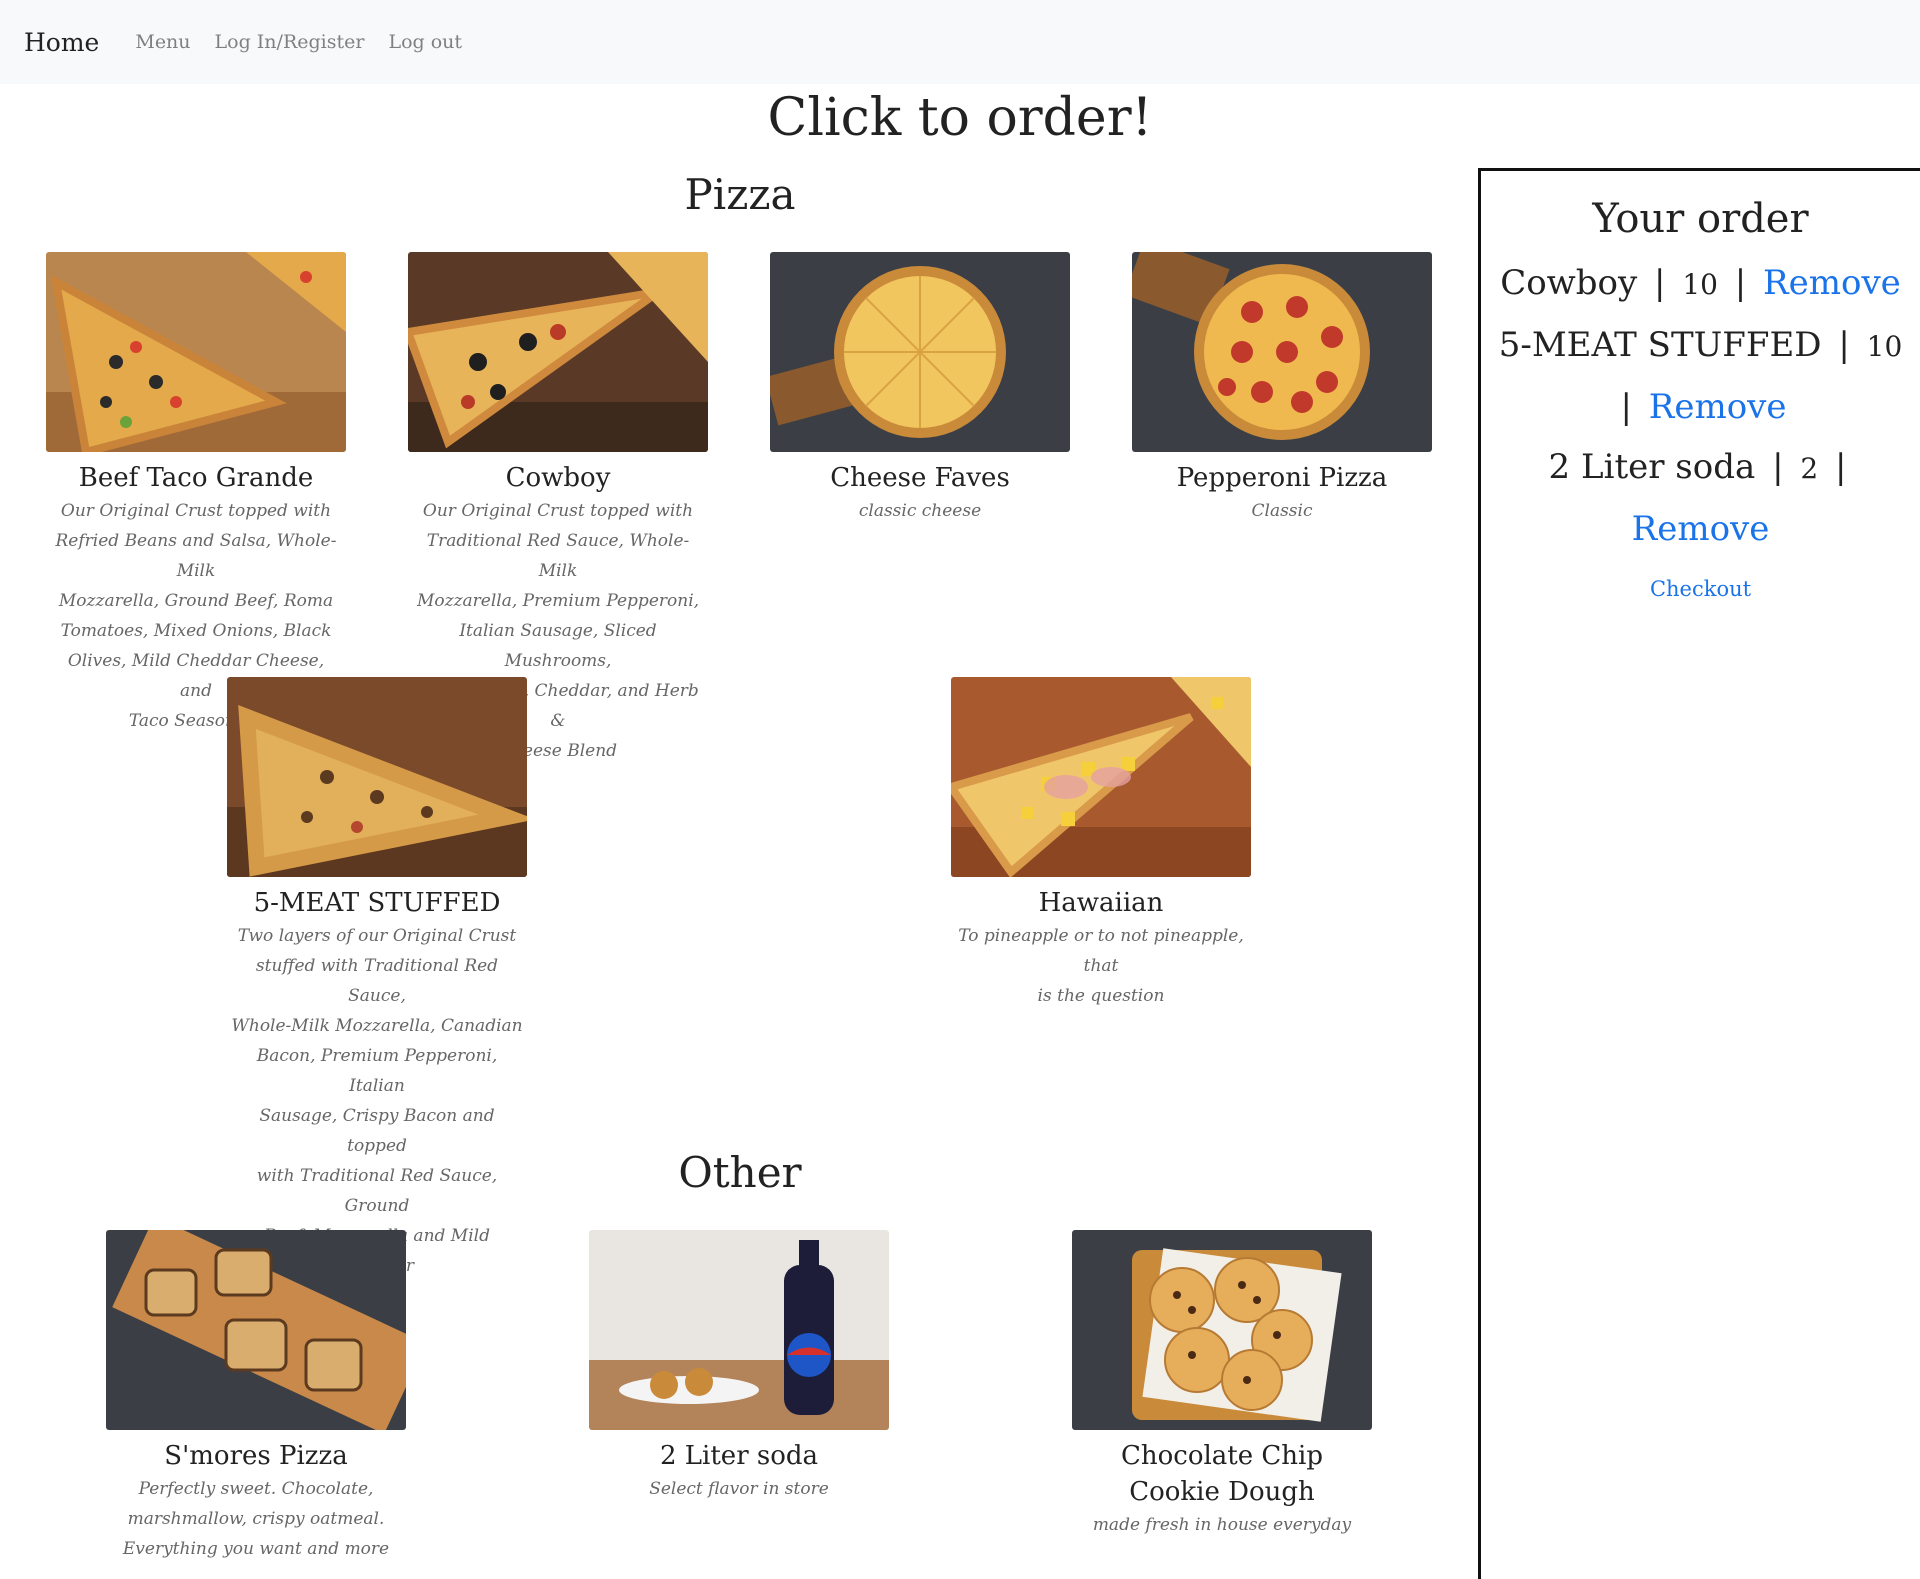 The image size is (1920, 1579). I want to click on nav-menu-link: Menu, so click(162, 42).